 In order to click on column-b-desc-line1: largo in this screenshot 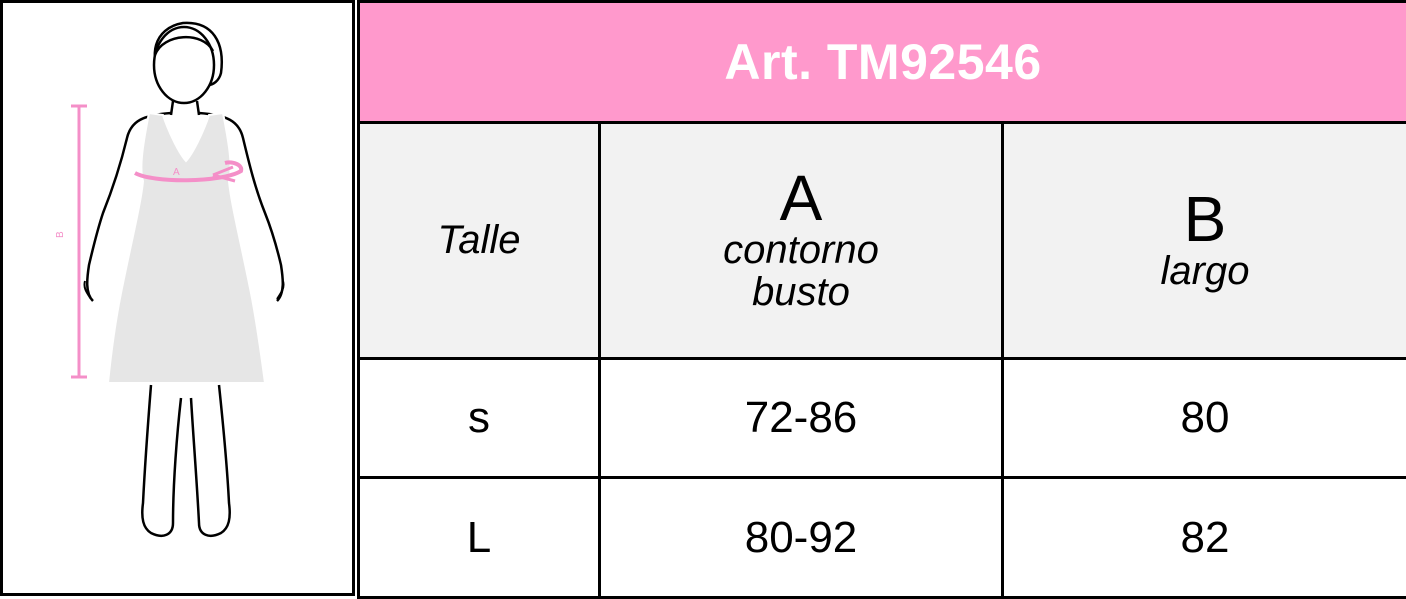, I will do `click(1205, 271)`.